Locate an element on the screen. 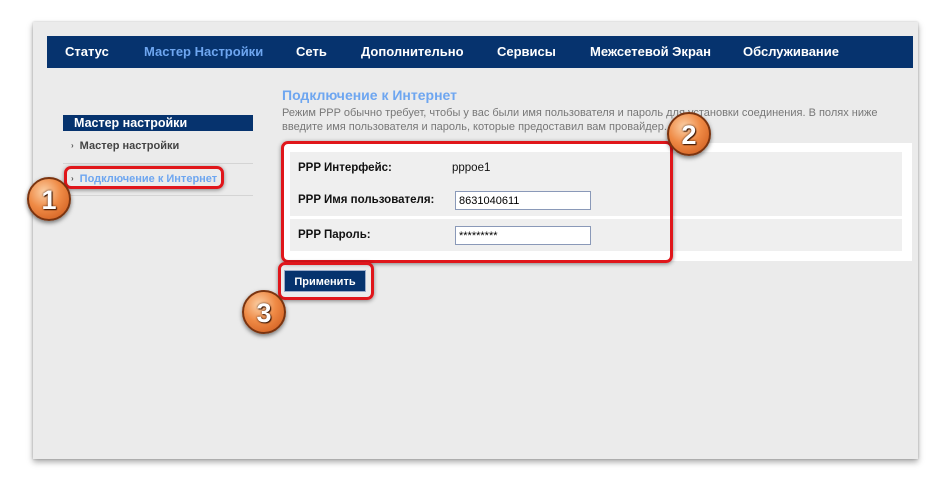 The height and width of the screenshot is (492, 950). step-badge-1: 1 is located at coordinates (49, 199).